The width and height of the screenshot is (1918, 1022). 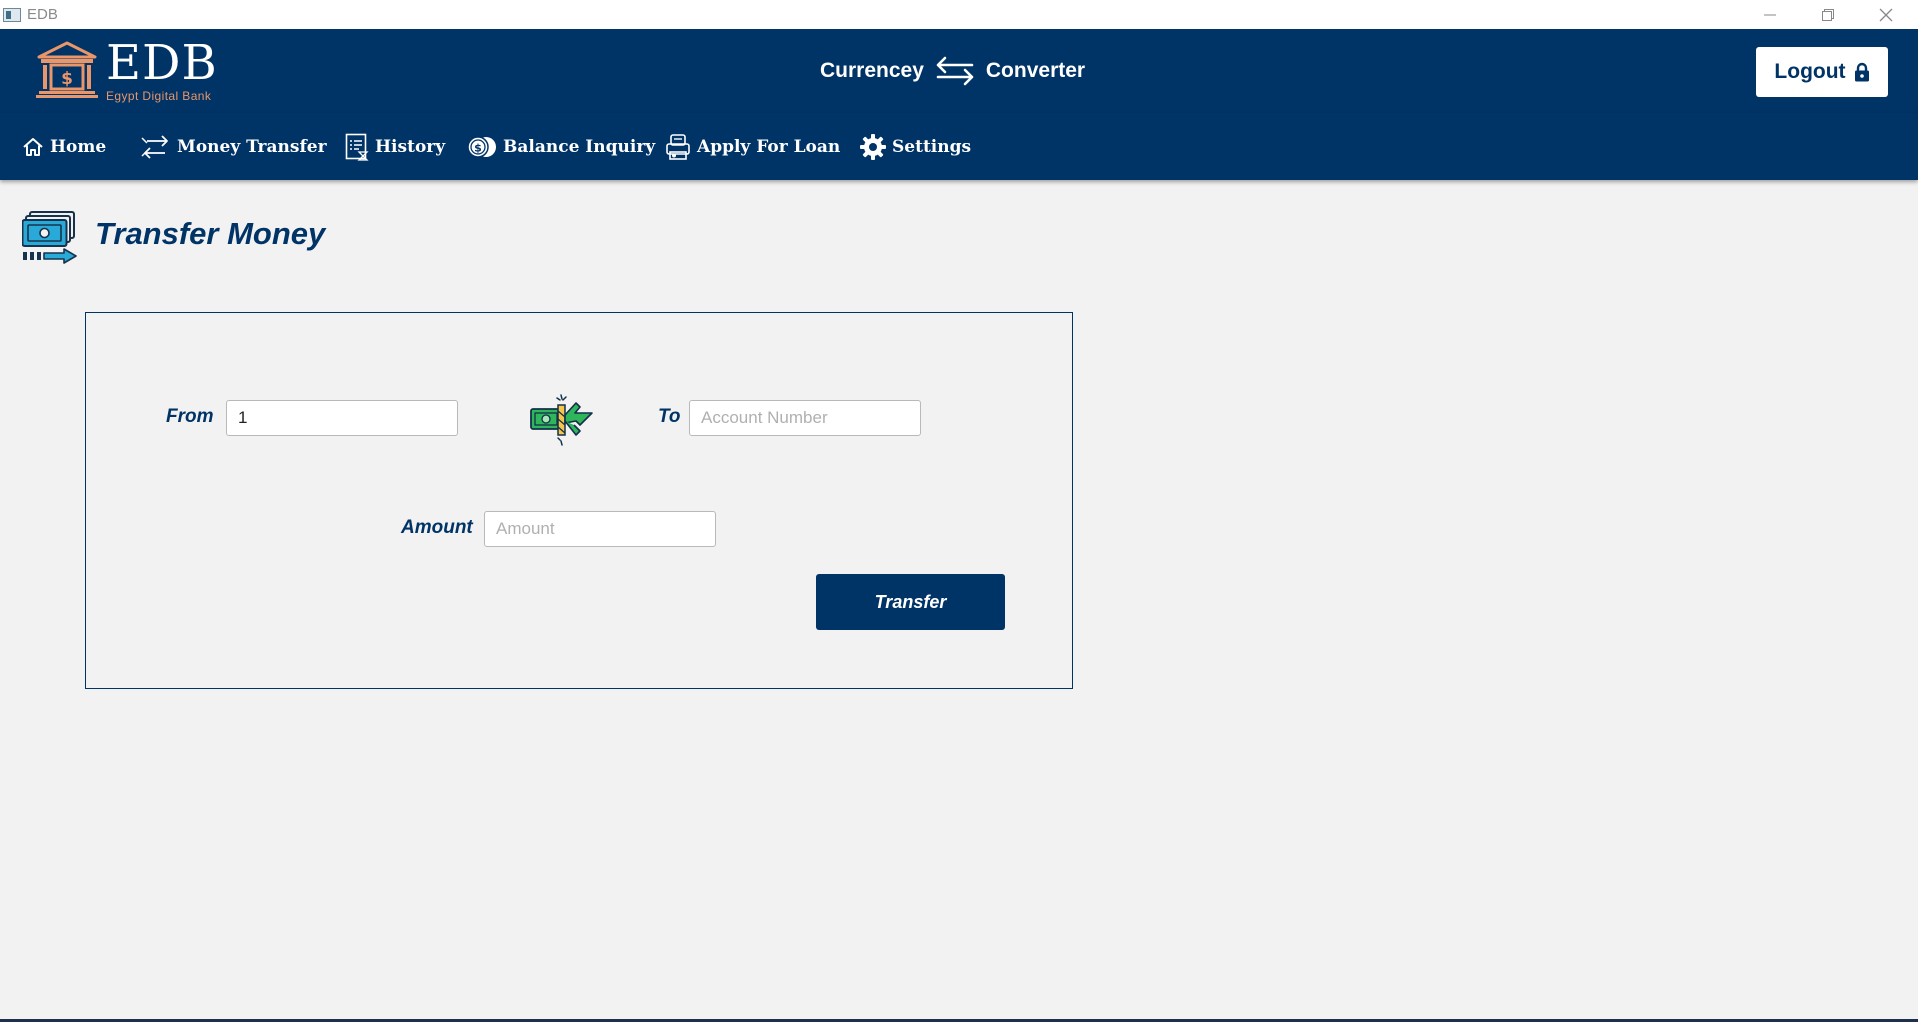 I want to click on logo-text: EDB, so click(x=162, y=63).